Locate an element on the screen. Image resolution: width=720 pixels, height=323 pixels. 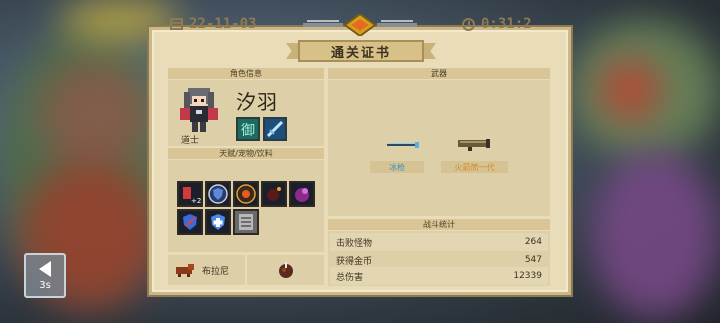
buff-scroll-icon is located at coordinates (246, 222).